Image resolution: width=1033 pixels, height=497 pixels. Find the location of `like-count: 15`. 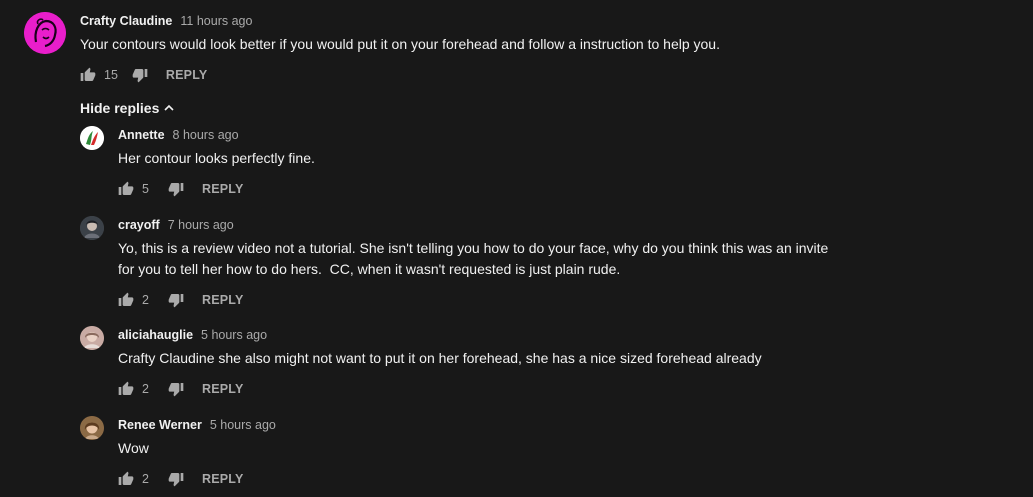

like-count: 15 is located at coordinates (111, 75).